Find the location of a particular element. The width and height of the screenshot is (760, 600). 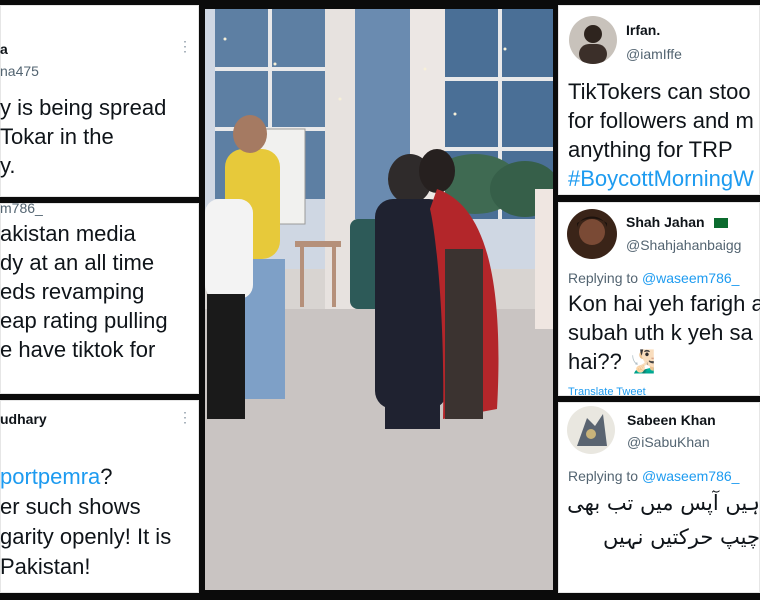

tweet-line-1: Kon hai yeh farigh a is located at coordinates (664, 303).